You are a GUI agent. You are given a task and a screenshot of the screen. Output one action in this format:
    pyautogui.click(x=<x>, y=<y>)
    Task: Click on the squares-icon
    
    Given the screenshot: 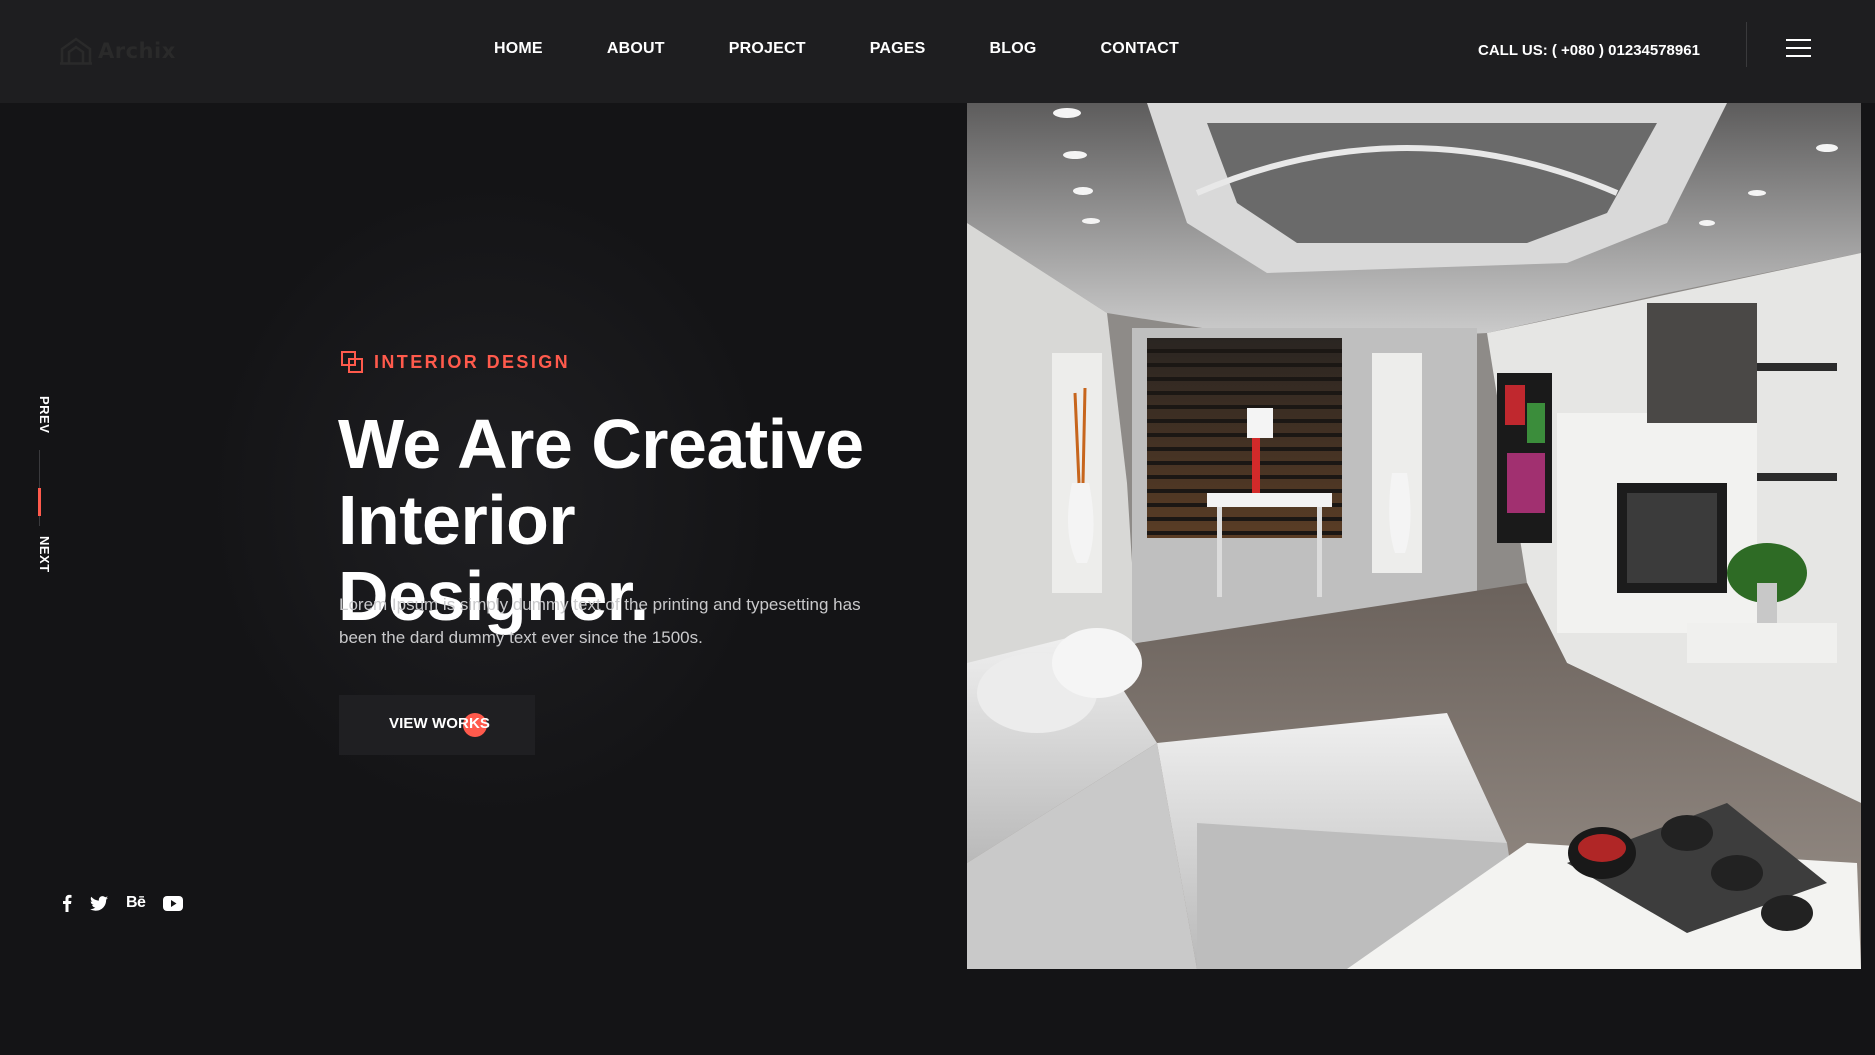 What is the action you would take?
    pyautogui.click(x=352, y=362)
    